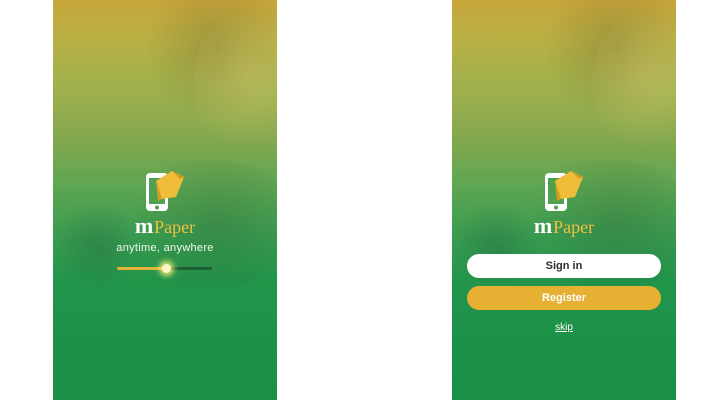  What do you see at coordinates (564, 327) in the screenshot?
I see `skip-link: skip` at bounding box center [564, 327].